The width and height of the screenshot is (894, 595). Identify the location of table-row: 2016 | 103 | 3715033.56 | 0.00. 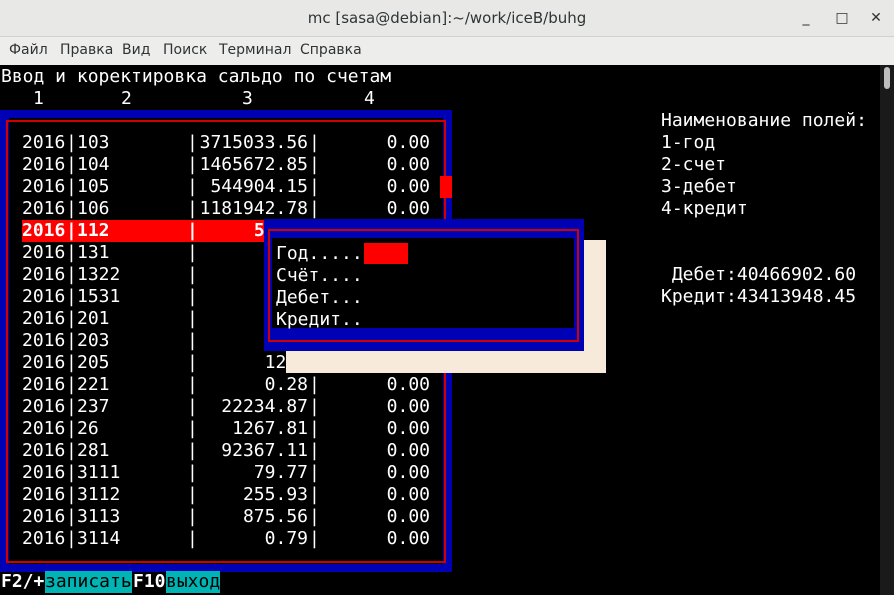
(227, 143).